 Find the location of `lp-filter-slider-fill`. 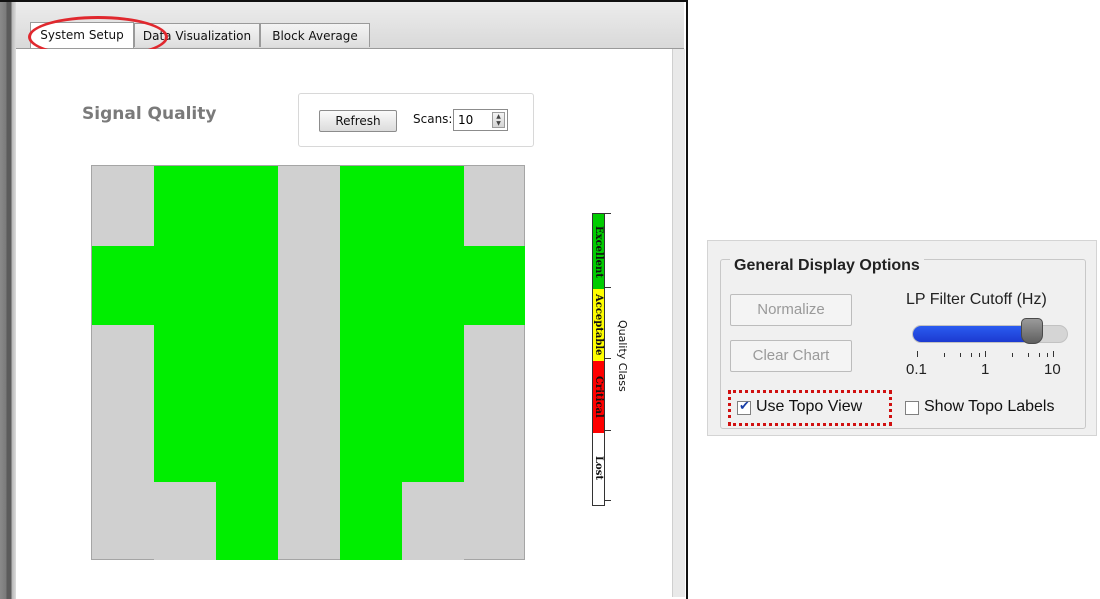

lp-filter-slider-fill is located at coordinates (973, 334).